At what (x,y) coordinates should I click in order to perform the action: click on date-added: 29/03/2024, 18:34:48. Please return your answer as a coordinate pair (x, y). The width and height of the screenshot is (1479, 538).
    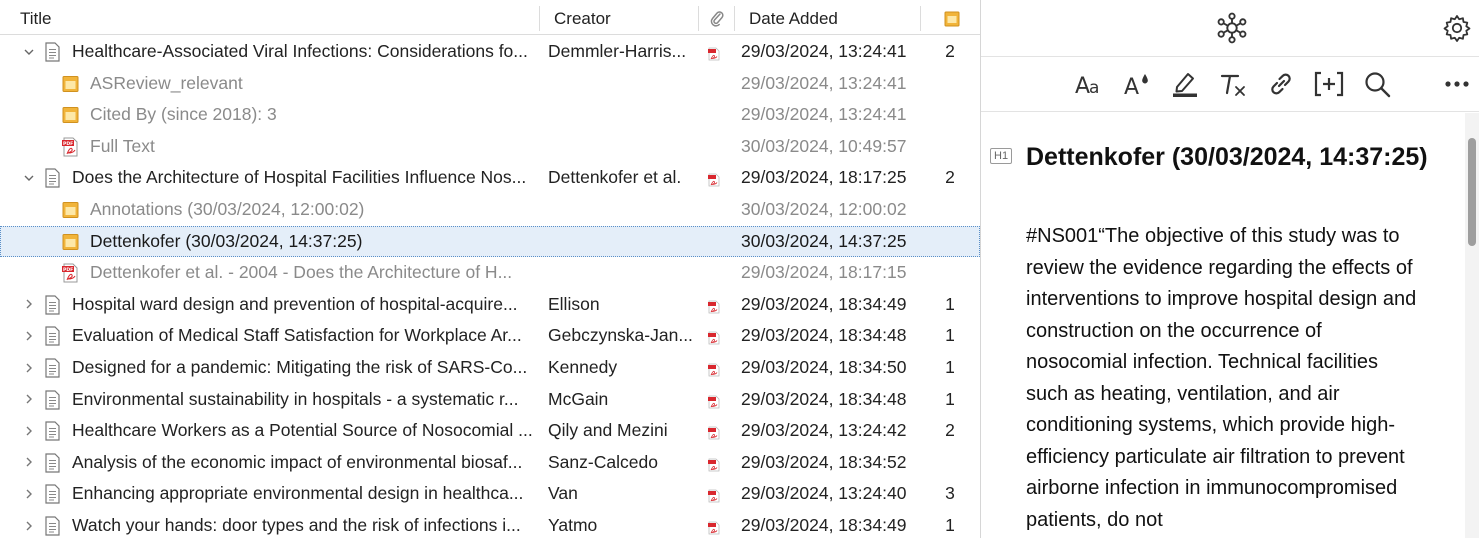
    Looking at the image, I should click on (824, 335).